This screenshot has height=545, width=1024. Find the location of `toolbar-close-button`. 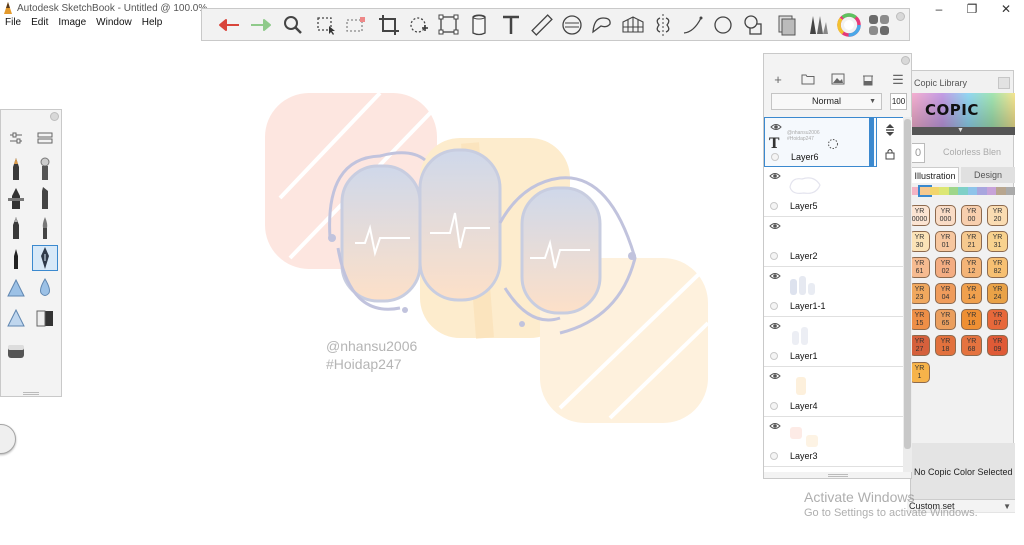

toolbar-close-button is located at coordinates (900, 16).